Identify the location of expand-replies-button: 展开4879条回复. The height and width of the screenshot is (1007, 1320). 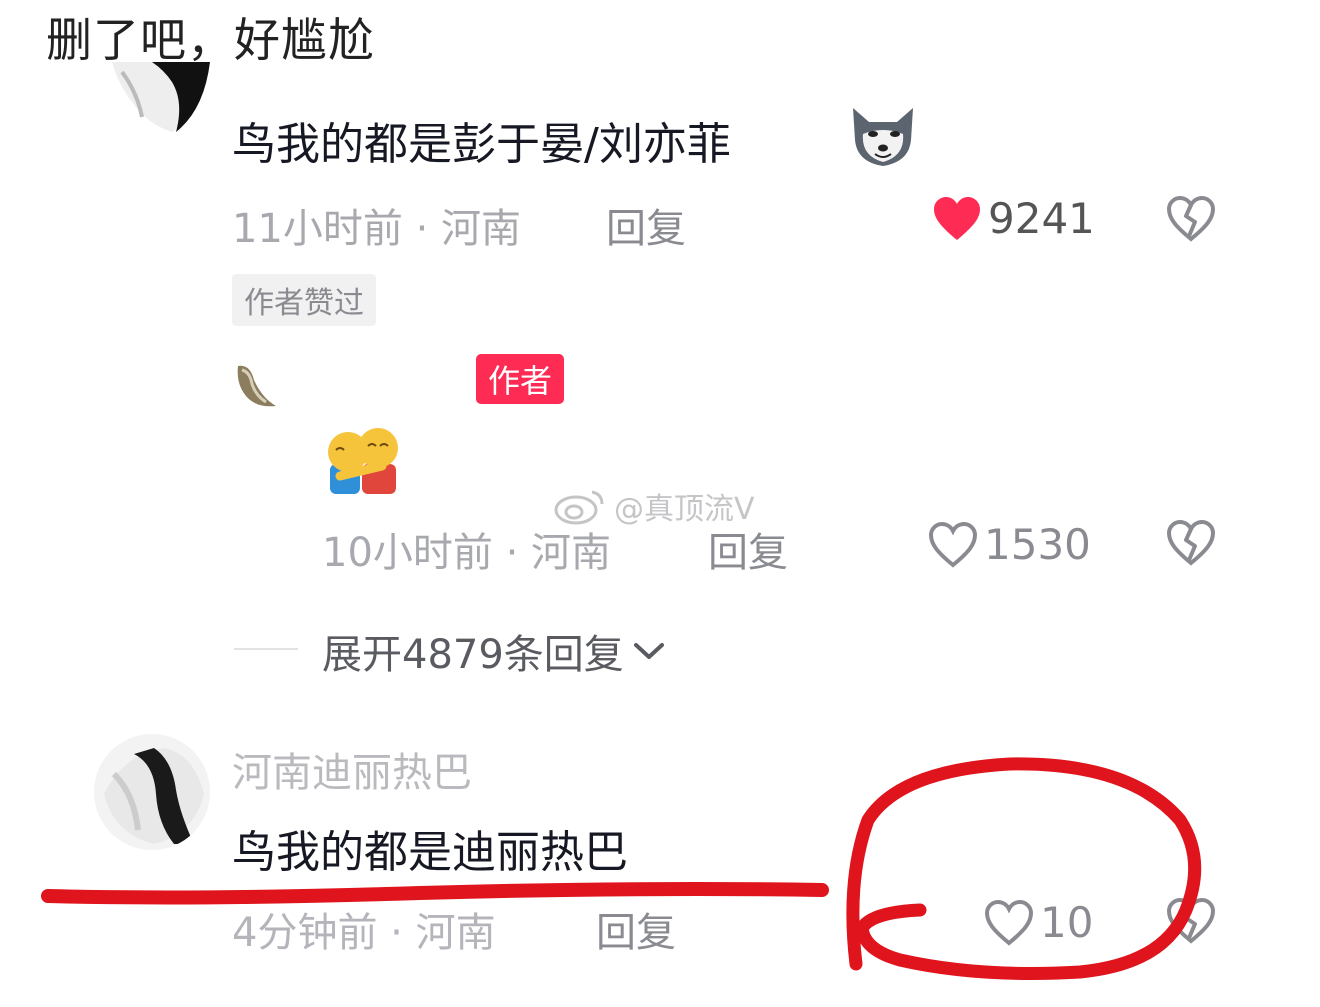
(494, 651).